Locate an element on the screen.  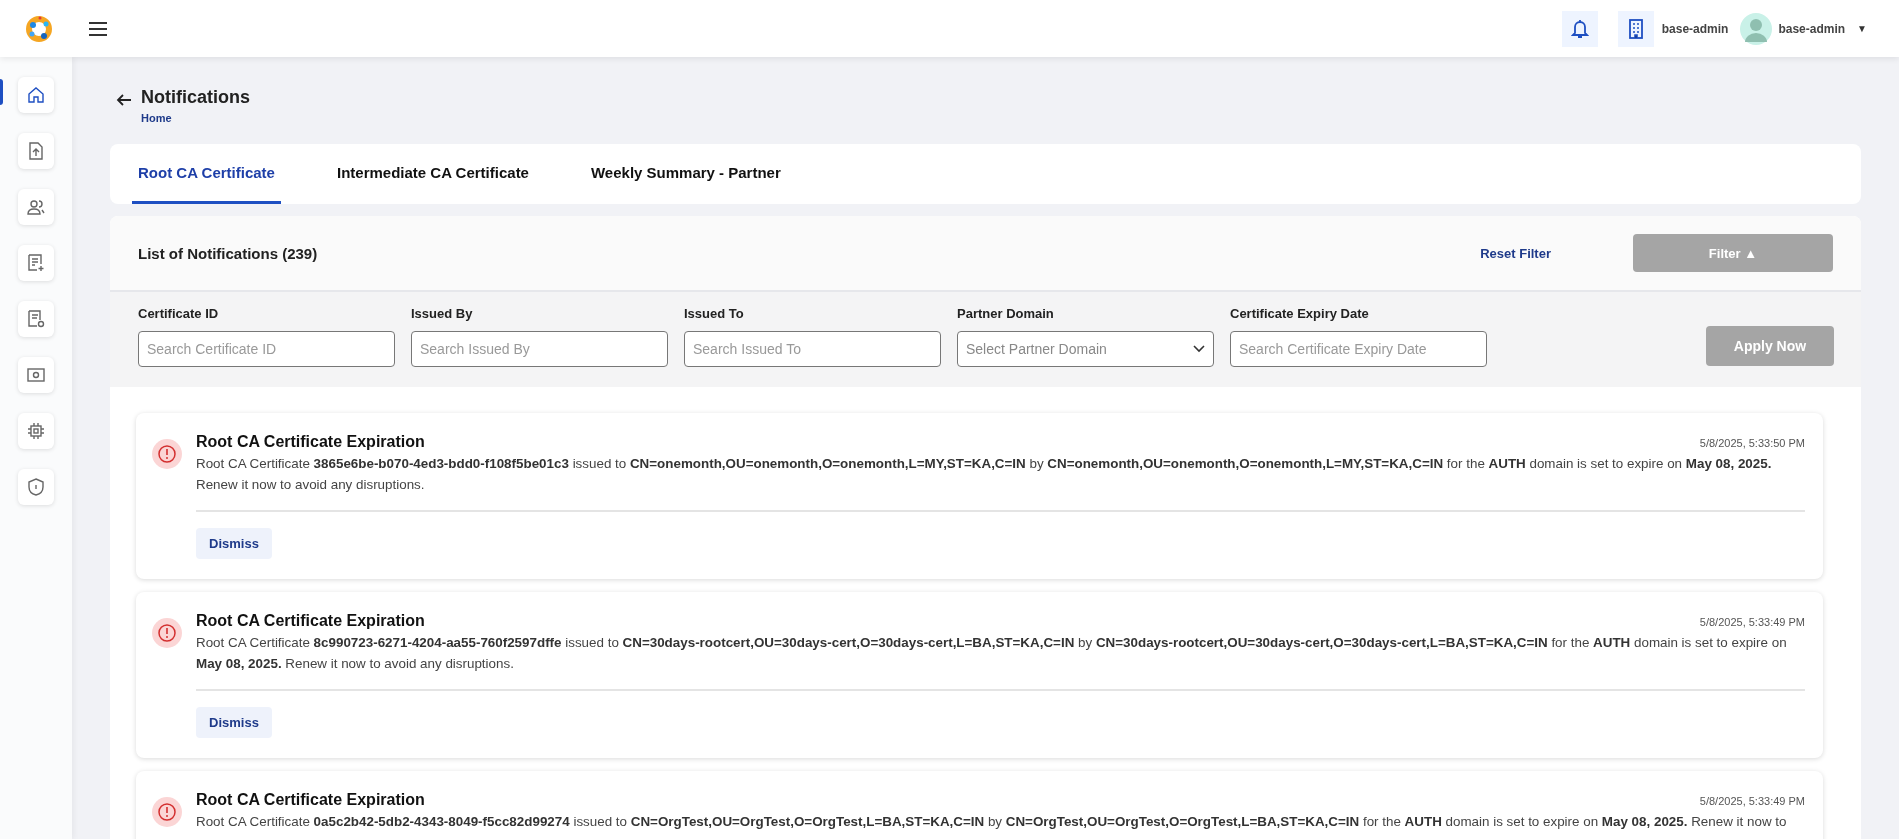
notification-bell-icon is located at coordinates (1579, 28).